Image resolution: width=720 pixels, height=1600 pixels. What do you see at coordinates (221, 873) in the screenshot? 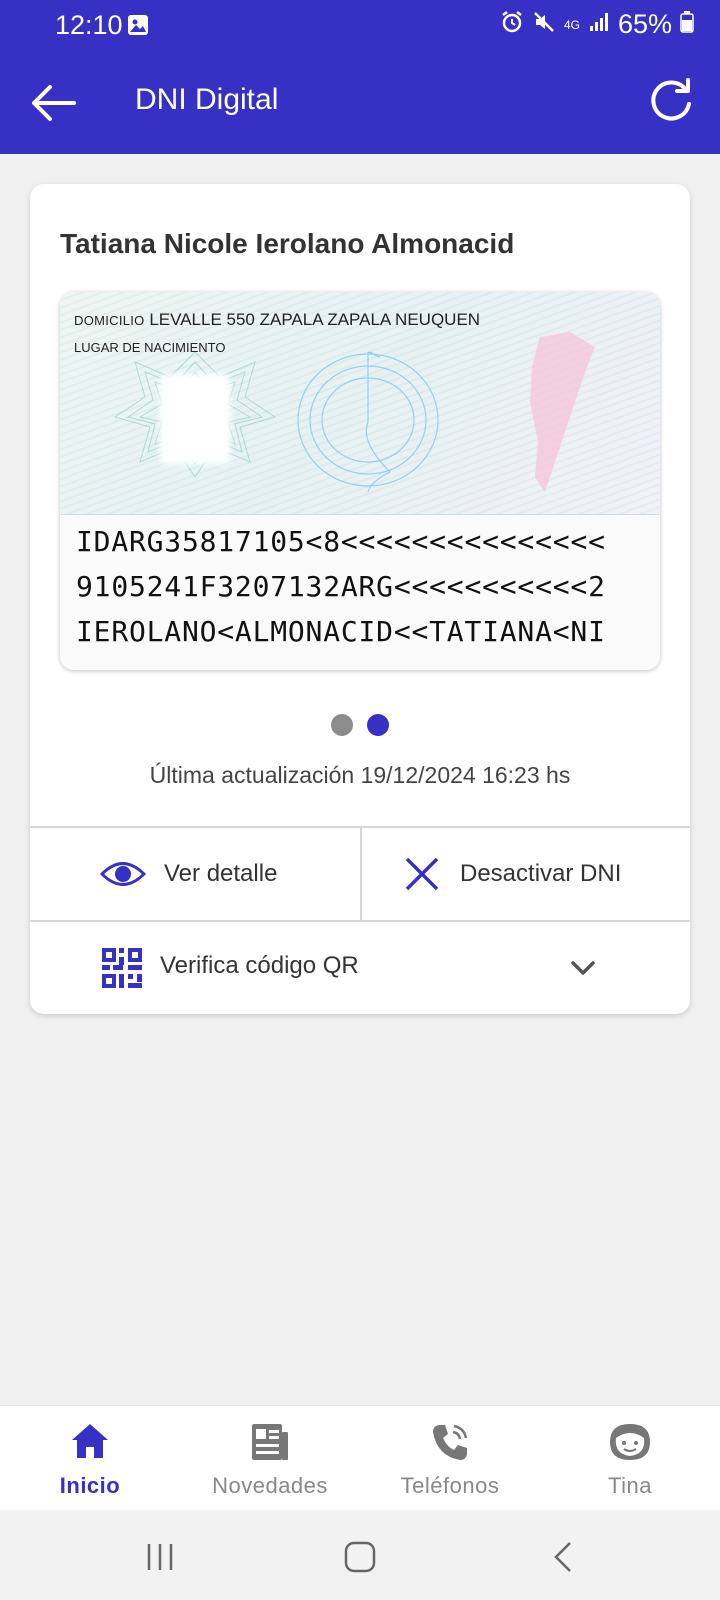
I see `view-detail-label: Ver detalle` at bounding box center [221, 873].